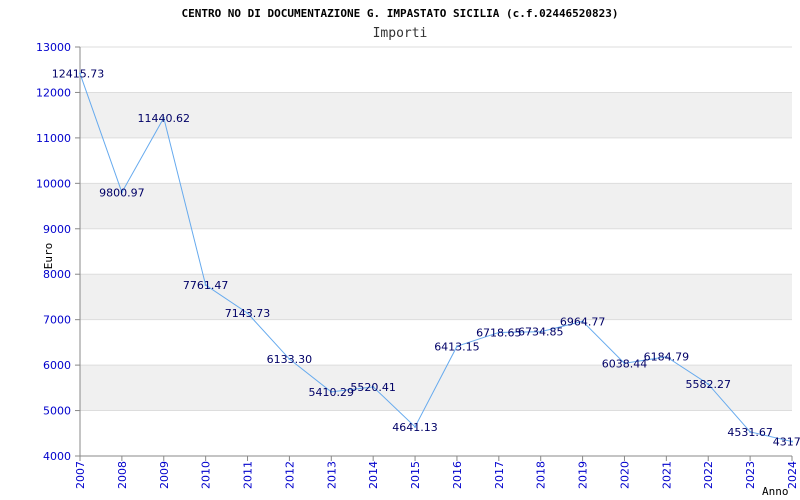 Image resolution: width=800 pixels, height=500 pixels. Describe the element at coordinates (775, 491) in the screenshot. I see `x-axis-label: Anno` at that location.